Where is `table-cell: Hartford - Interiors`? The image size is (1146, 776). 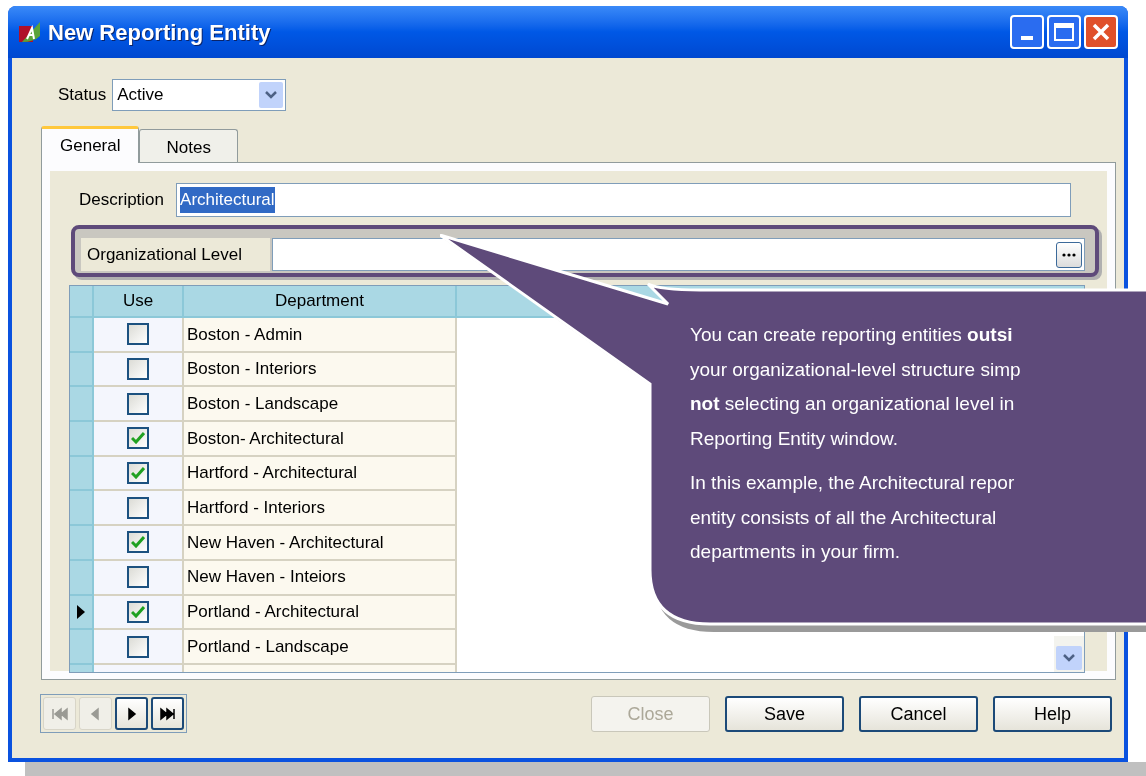
table-cell: Hartford - Interiors is located at coordinates (320, 509).